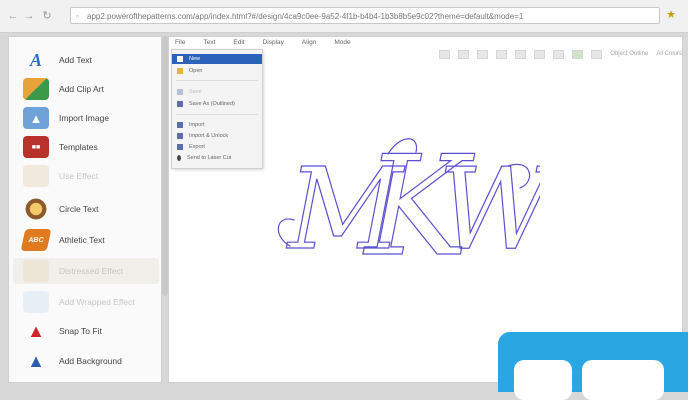 The height and width of the screenshot is (400, 688). I want to click on menu-item-label: New, so click(195, 59).